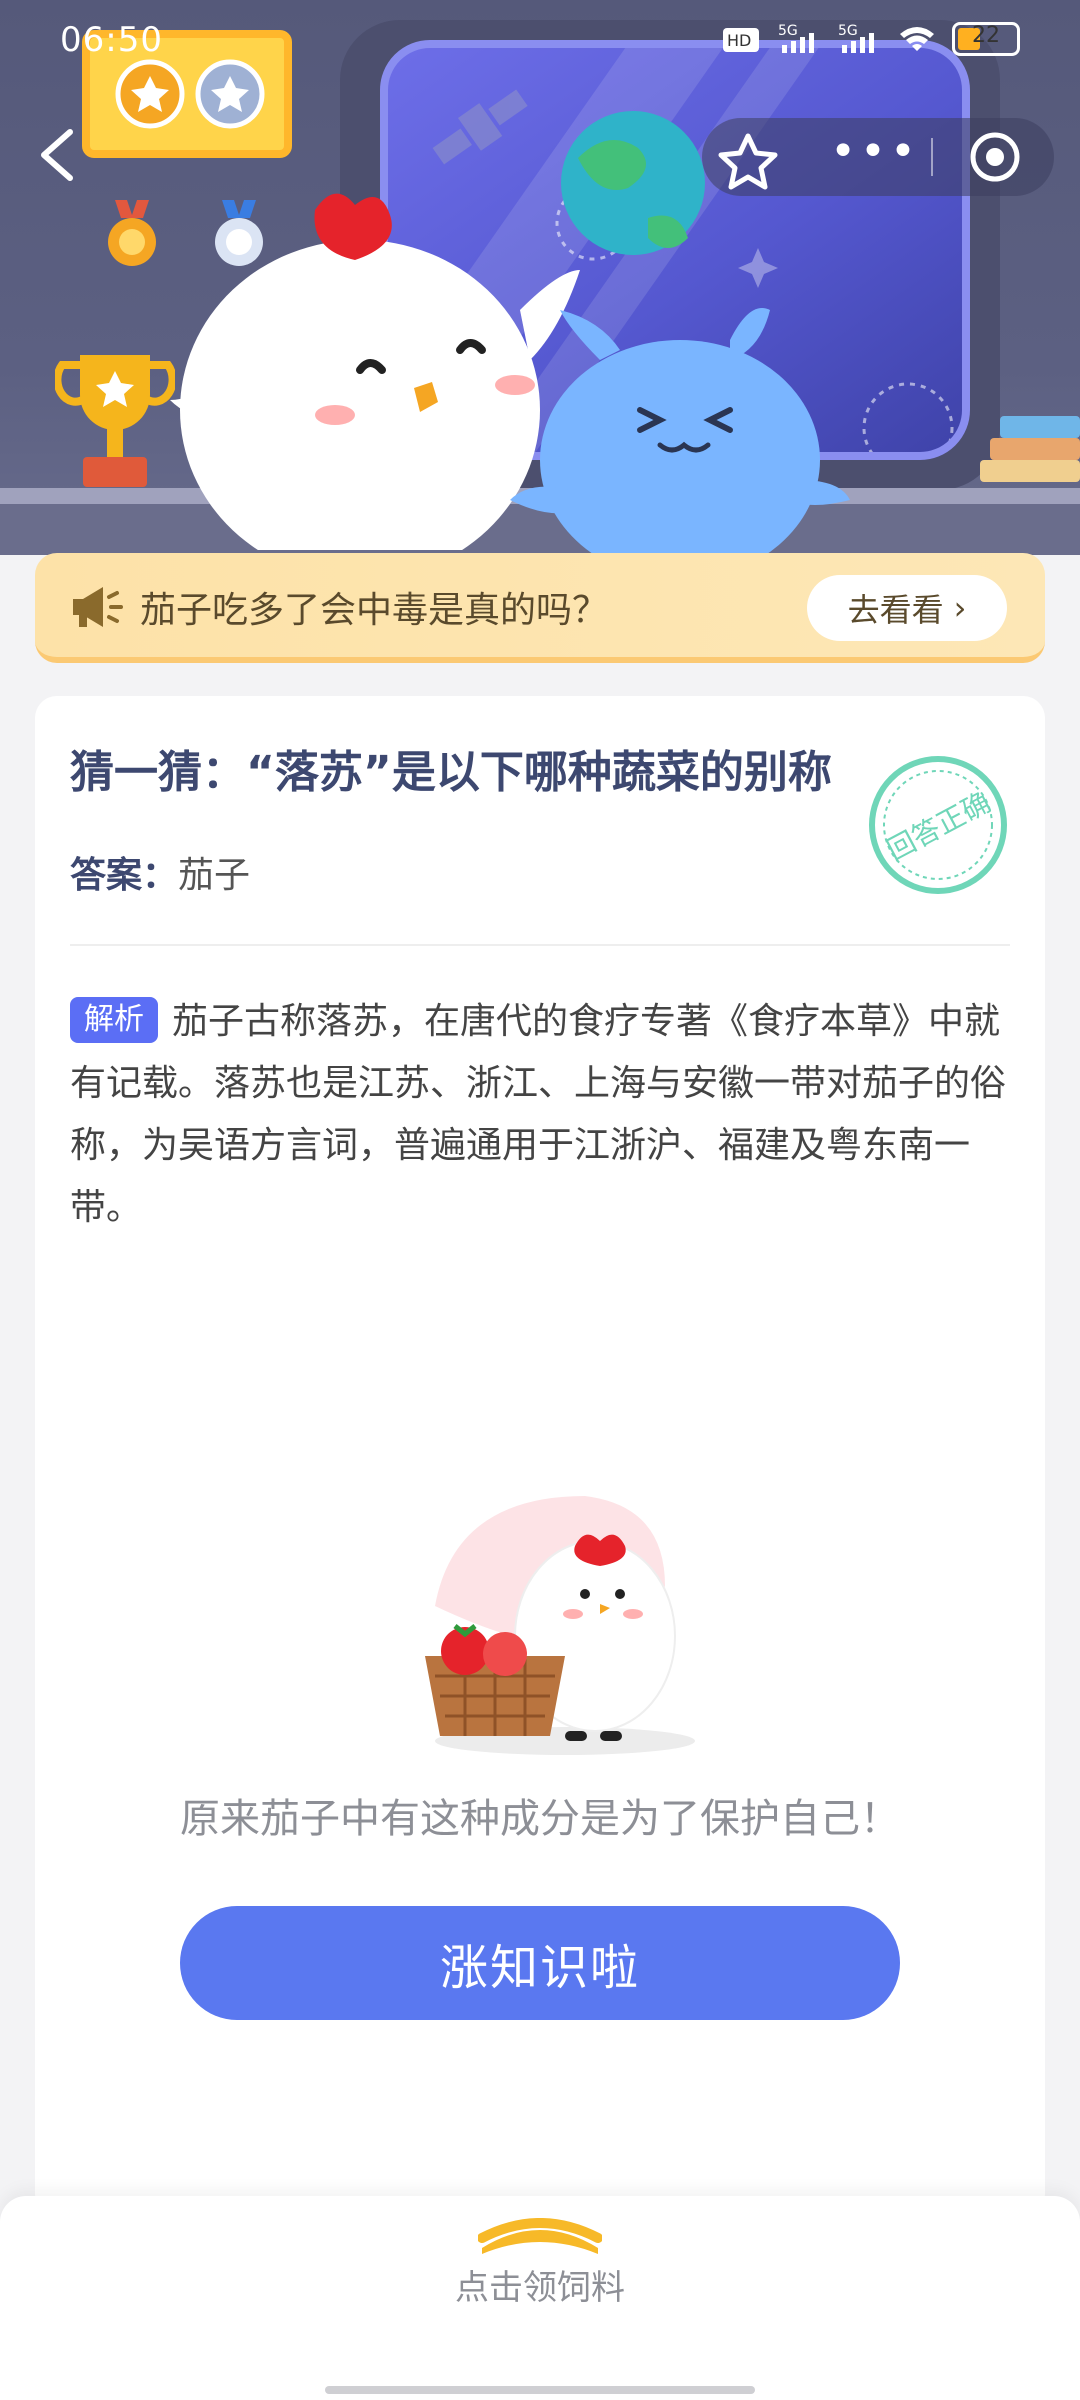  Describe the element at coordinates (98, 607) in the screenshot. I see `megaphone-icon` at that location.